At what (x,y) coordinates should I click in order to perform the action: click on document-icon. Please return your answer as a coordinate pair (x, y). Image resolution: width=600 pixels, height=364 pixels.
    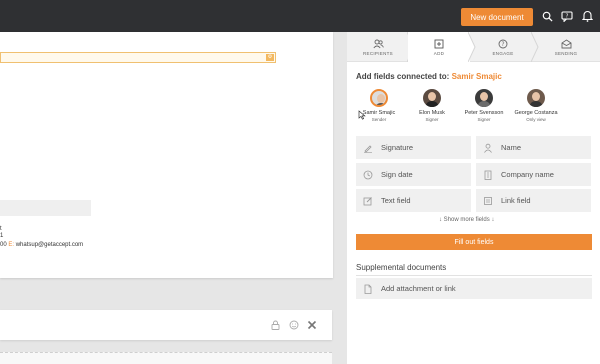
    Looking at the image, I should click on (368, 289).